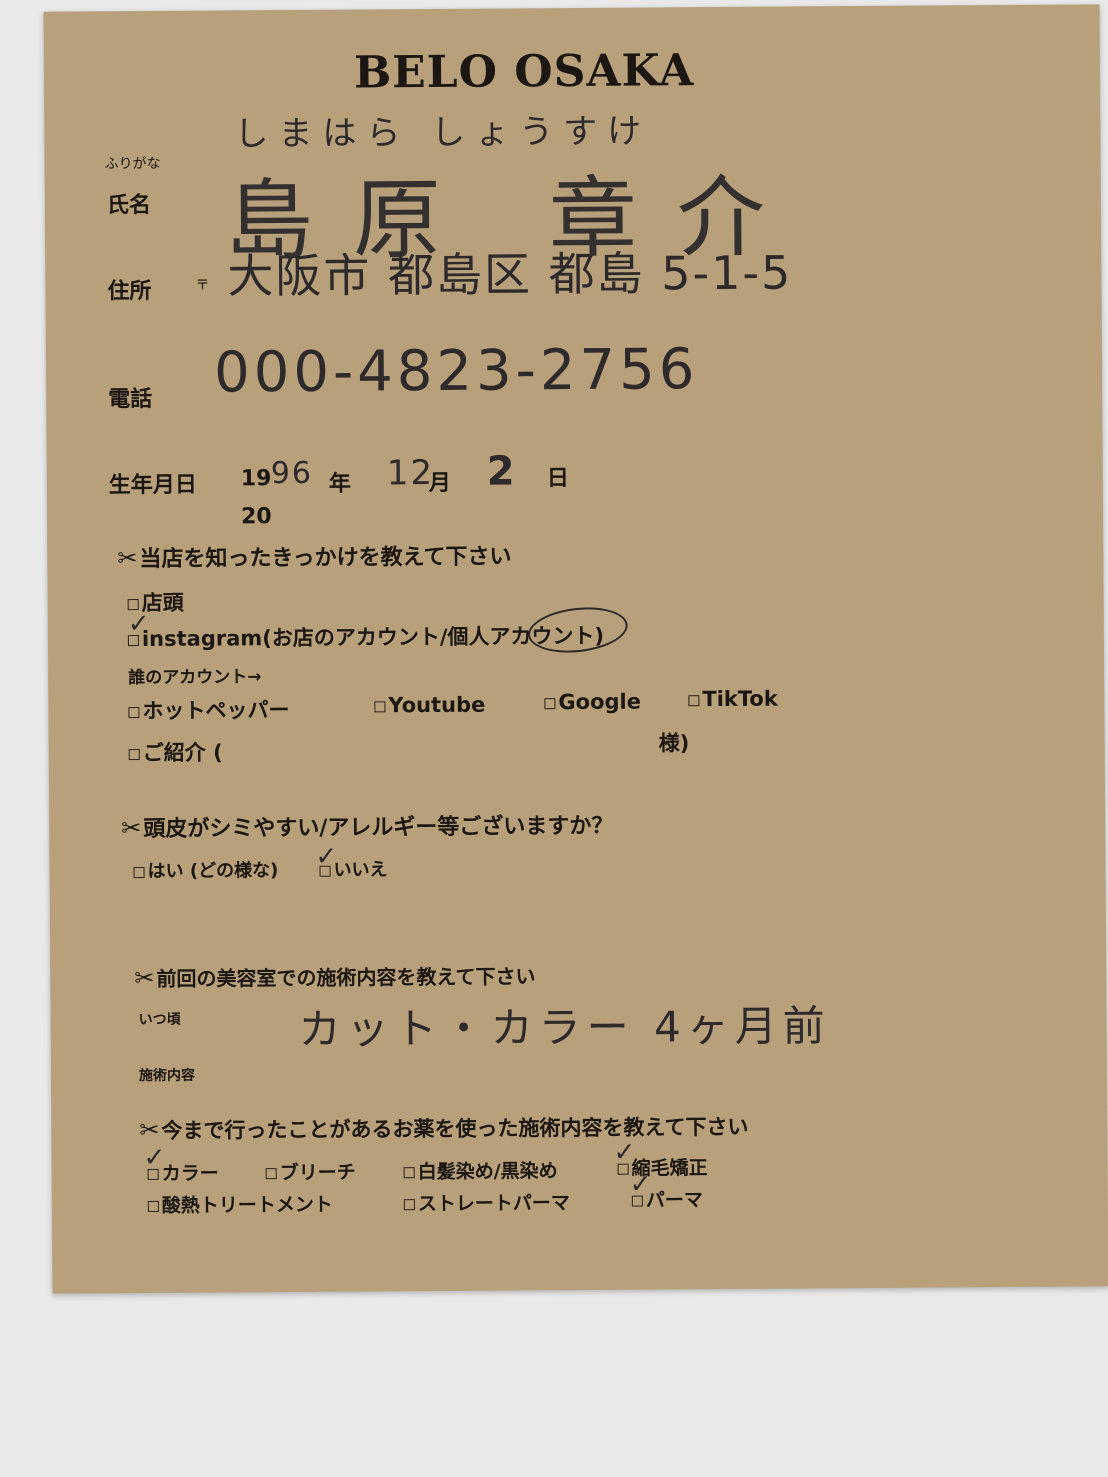  What do you see at coordinates (524, 72) in the screenshot?
I see `salon-title: BELO OSAKA` at bounding box center [524, 72].